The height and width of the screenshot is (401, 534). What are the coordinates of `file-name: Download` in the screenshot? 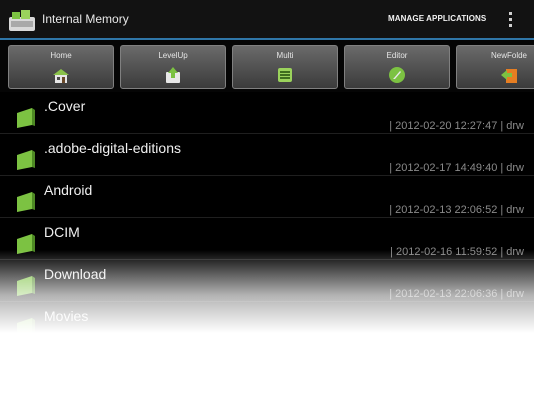 It's located at (75, 274).